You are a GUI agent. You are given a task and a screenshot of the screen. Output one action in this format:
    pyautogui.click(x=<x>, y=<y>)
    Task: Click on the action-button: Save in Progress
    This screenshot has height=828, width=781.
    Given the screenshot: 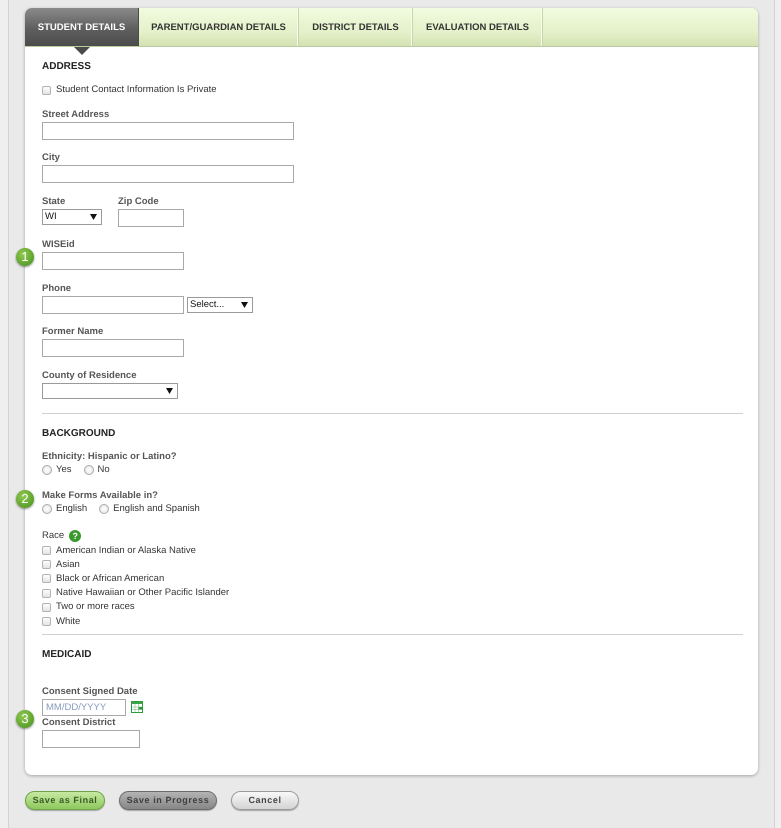 What is the action you would take?
    pyautogui.click(x=168, y=800)
    